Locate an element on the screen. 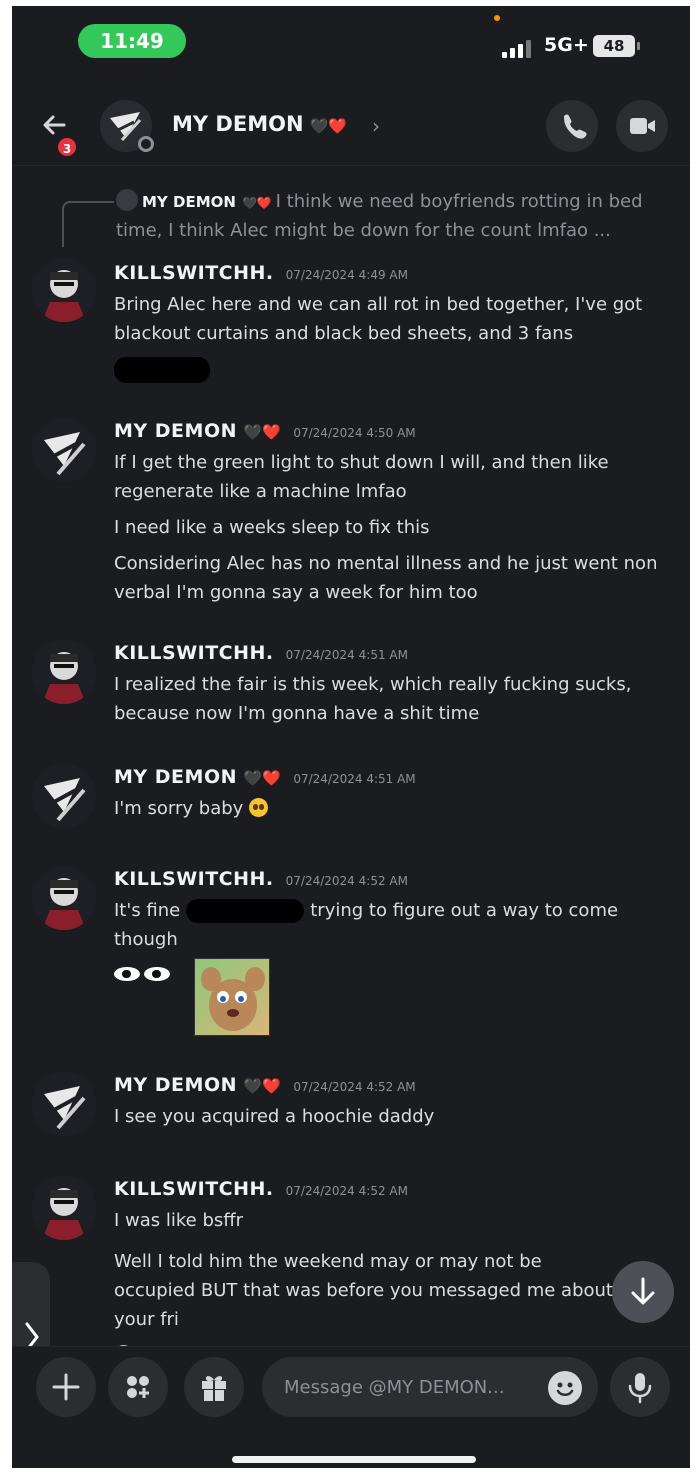  voice-call-button is located at coordinates (572, 126).